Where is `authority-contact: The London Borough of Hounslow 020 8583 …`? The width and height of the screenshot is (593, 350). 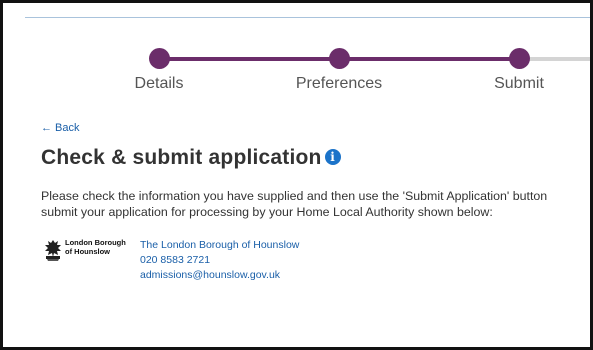 authority-contact: The London Borough of Hounslow 020 8583 … is located at coordinates (219, 260).